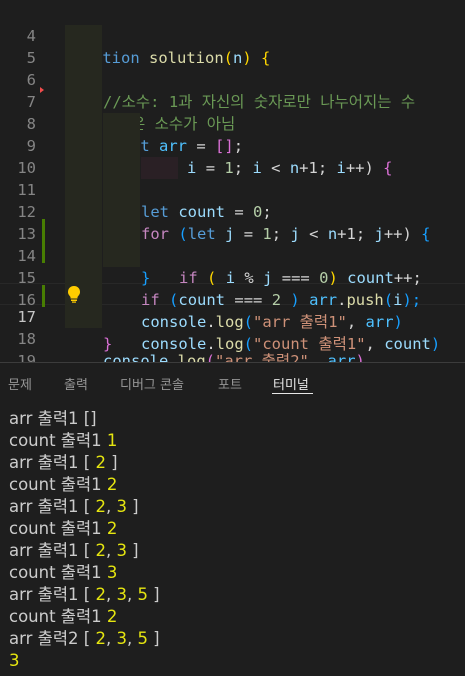  Describe the element at coordinates (232, 345) in the screenshot. I see `code-line: 19 }` at that location.